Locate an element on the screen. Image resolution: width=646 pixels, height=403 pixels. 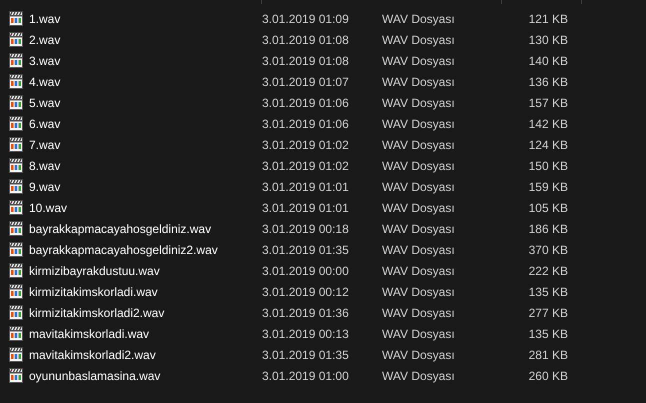
file-name: 6.wav is located at coordinates (44, 123).